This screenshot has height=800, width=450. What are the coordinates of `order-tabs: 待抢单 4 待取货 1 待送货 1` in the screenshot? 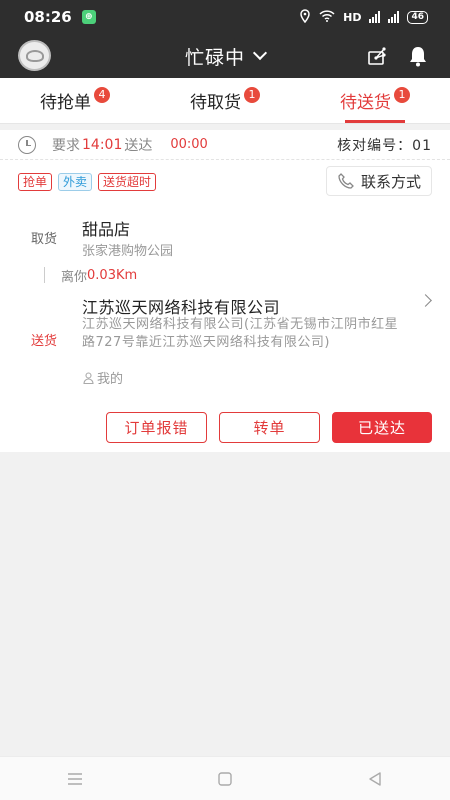 It's located at (225, 101).